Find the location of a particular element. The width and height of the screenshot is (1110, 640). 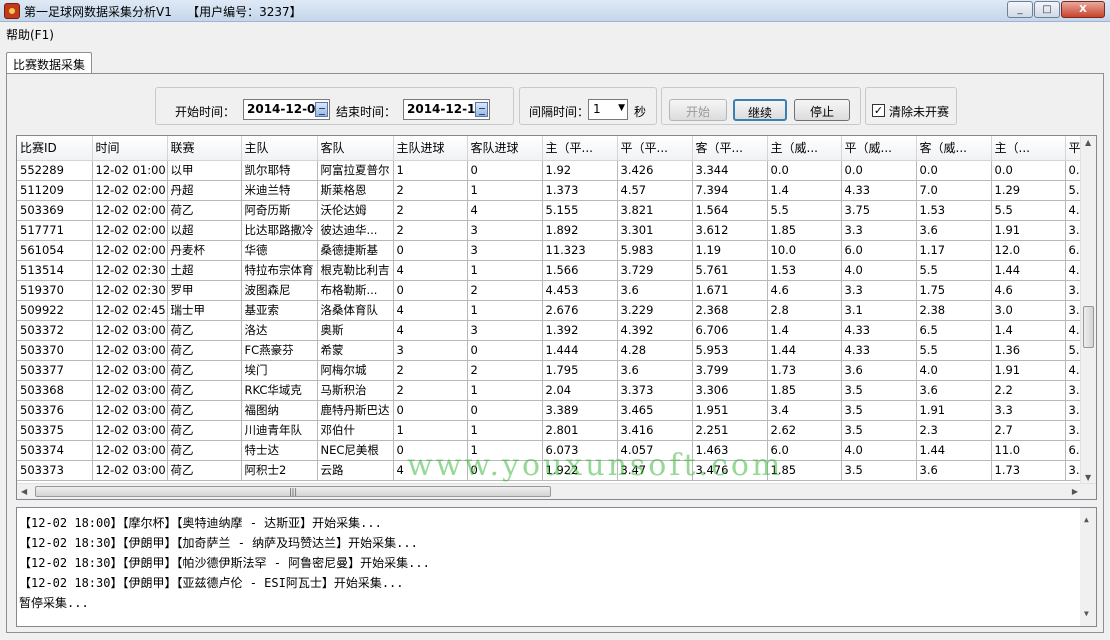

table-cell: 土超 is located at coordinates (204, 270).